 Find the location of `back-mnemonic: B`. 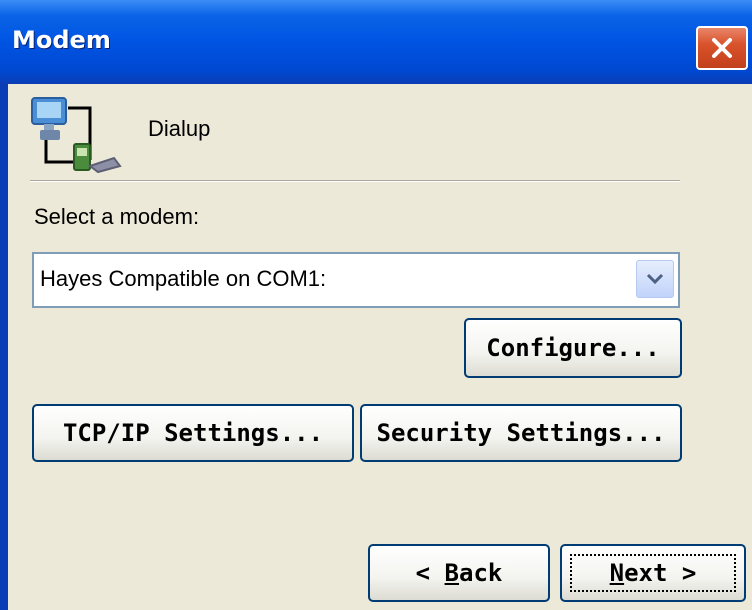

back-mnemonic: B is located at coordinates (451, 573).